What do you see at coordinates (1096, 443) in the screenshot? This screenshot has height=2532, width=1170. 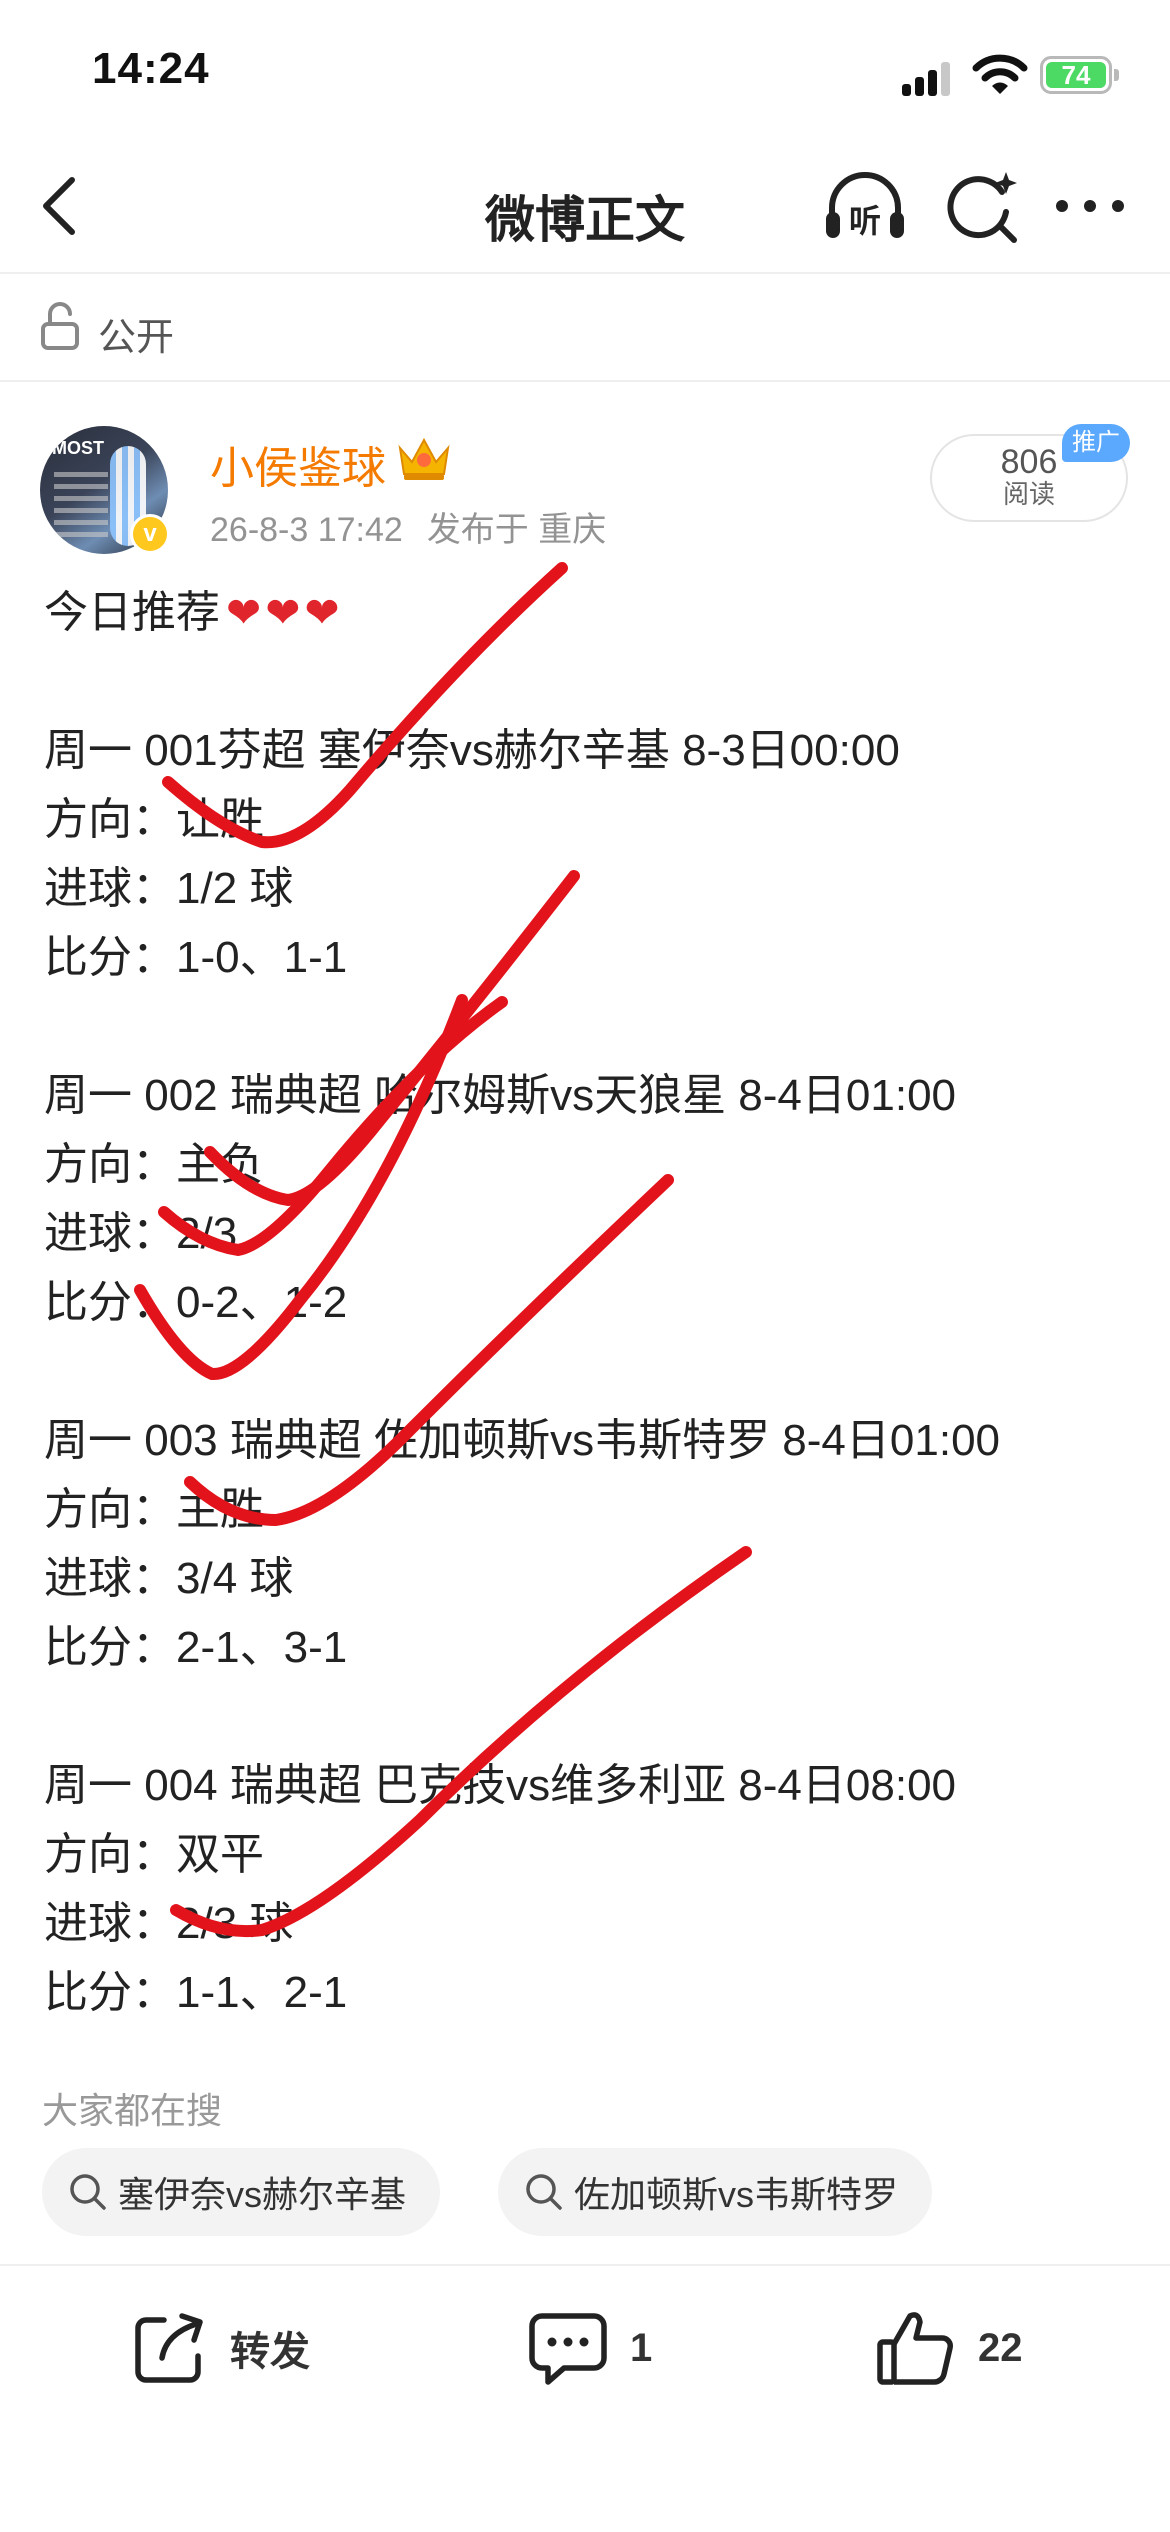 I see `promo-badge: 推广` at bounding box center [1096, 443].